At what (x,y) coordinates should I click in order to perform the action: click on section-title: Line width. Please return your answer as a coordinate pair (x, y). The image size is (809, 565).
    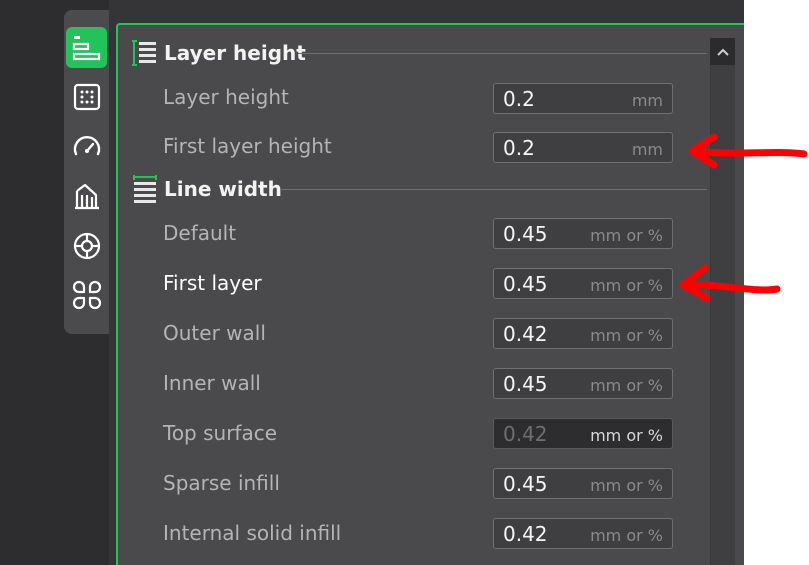
    Looking at the image, I should click on (223, 189).